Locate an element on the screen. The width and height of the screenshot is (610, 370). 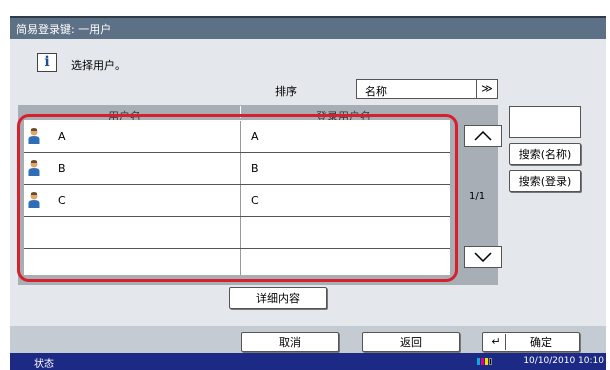
chevron-down-icon: ≫ is located at coordinates (486, 89).